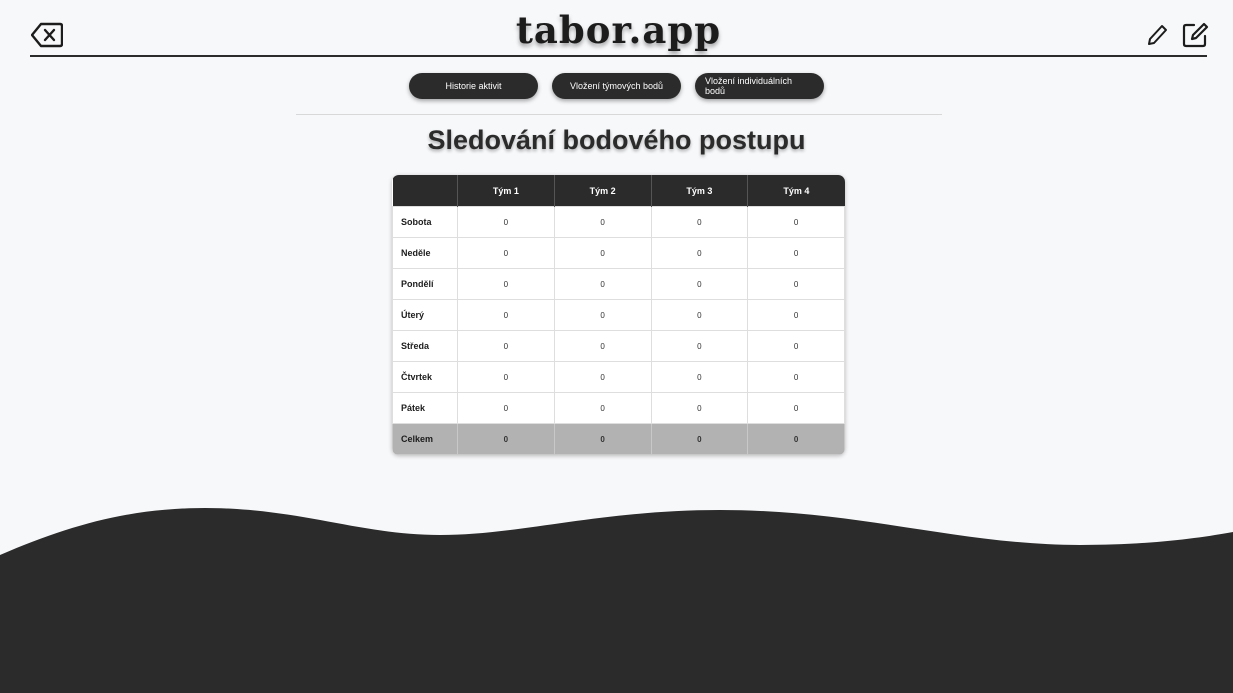  Describe the element at coordinates (603, 191) in the screenshot. I see `column-header: Tým 2` at that location.